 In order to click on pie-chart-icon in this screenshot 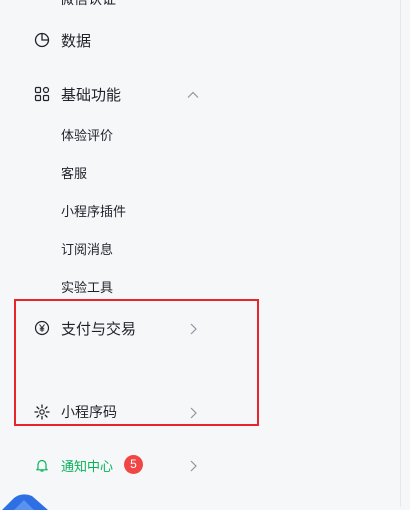, I will do `click(42, 40)`.